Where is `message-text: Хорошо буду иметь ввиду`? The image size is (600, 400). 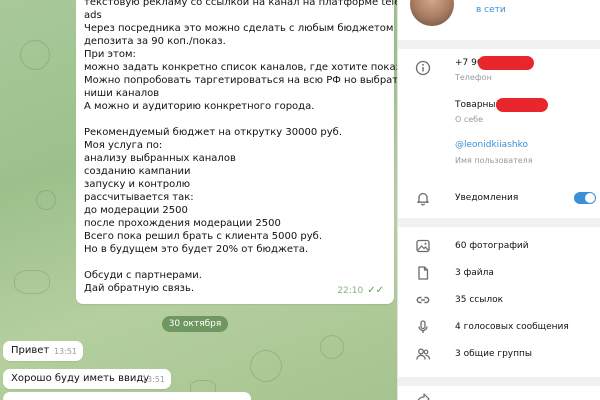
message-text: Хорошо буду иметь ввиду is located at coordinates (80, 378).